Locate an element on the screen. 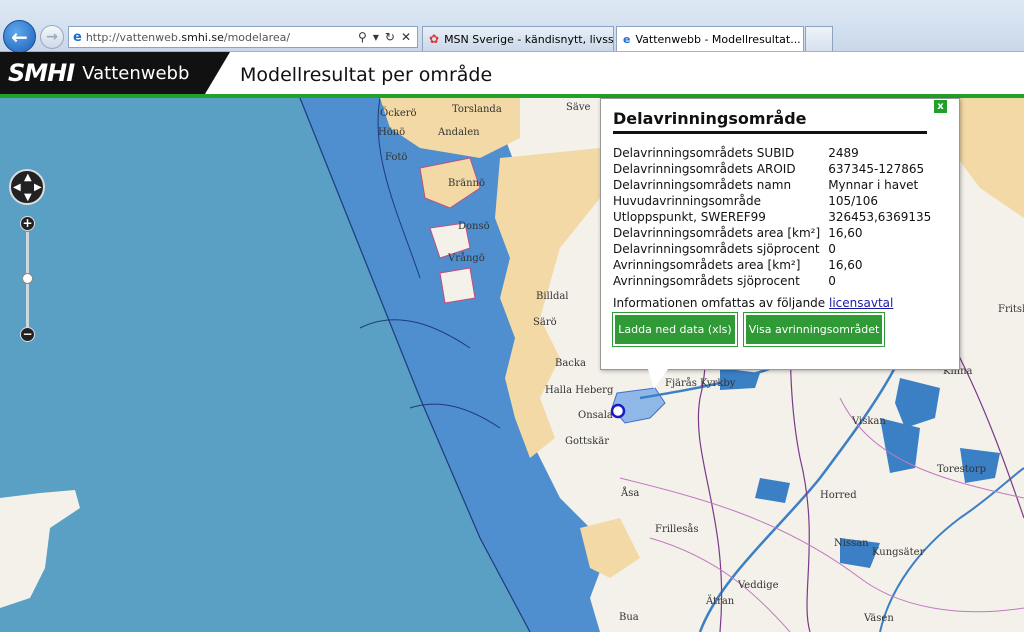 This screenshot has width=1024, height=632. table-row: Delavrinningsområdets AROID 637345-127865 is located at coordinates (772, 169).